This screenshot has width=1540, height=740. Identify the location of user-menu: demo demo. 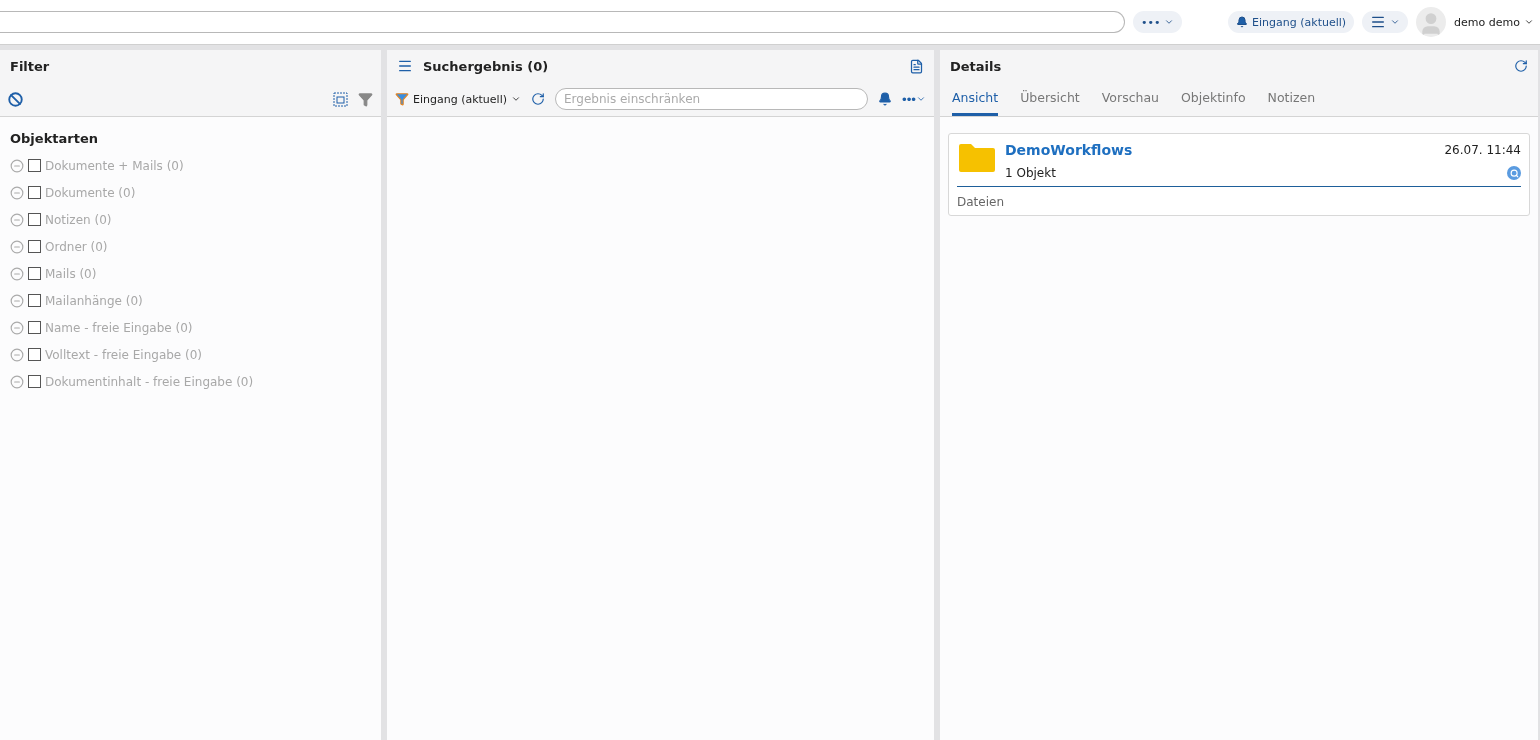
(1494, 22).